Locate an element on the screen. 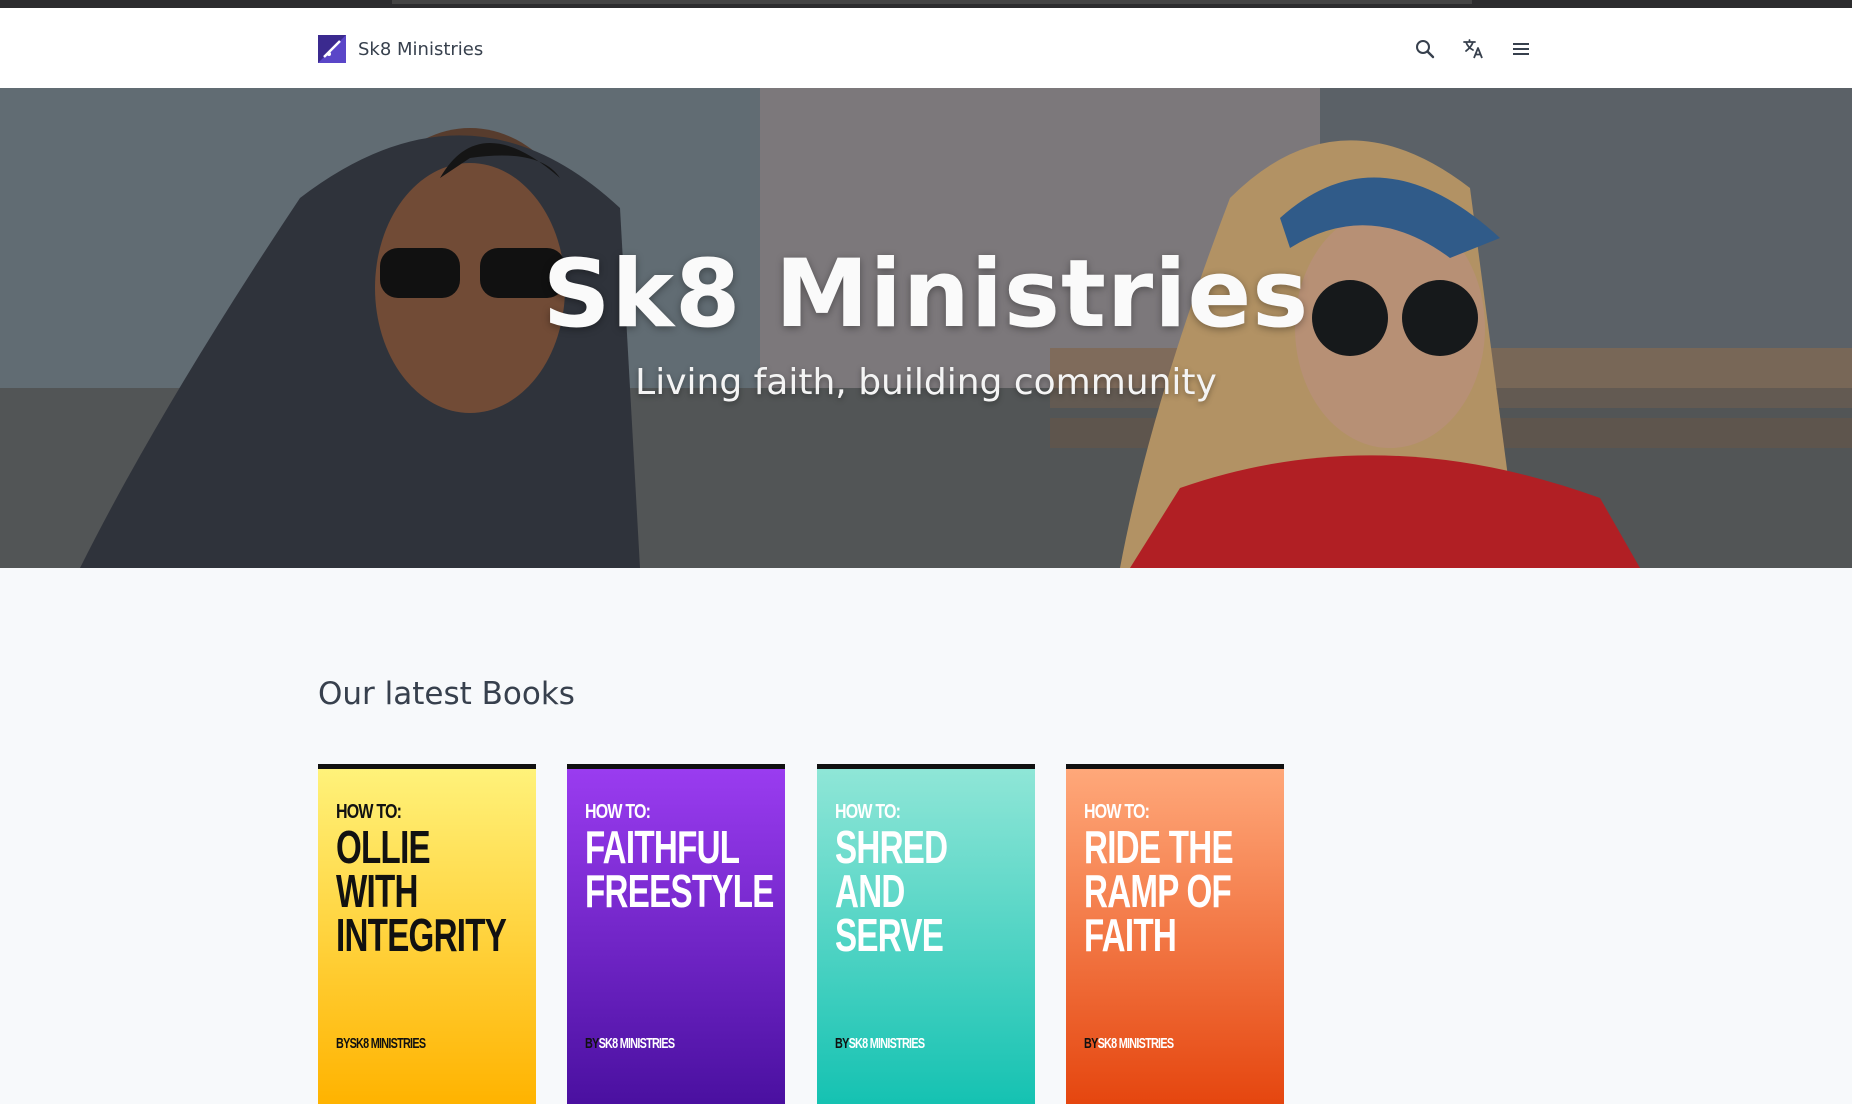 The height and width of the screenshot is (1104, 1852). book-title: SHRED AND SERVE is located at coordinates (921, 891).